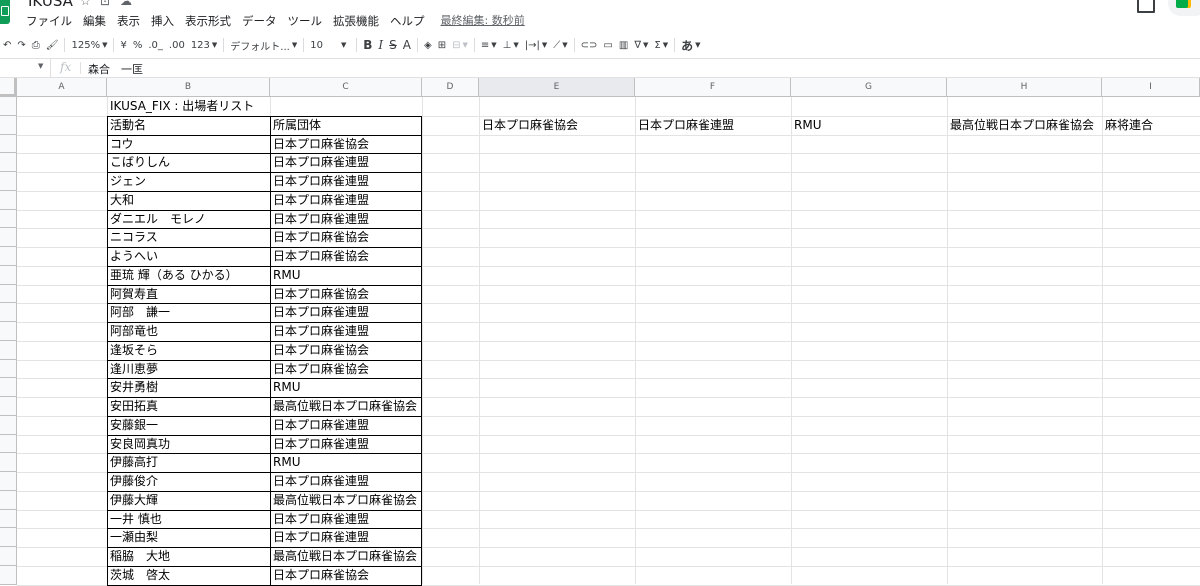 This screenshot has width=1200, height=586. What do you see at coordinates (641, 45) in the screenshot?
I see `filter-icon: ∇ ▼` at bounding box center [641, 45].